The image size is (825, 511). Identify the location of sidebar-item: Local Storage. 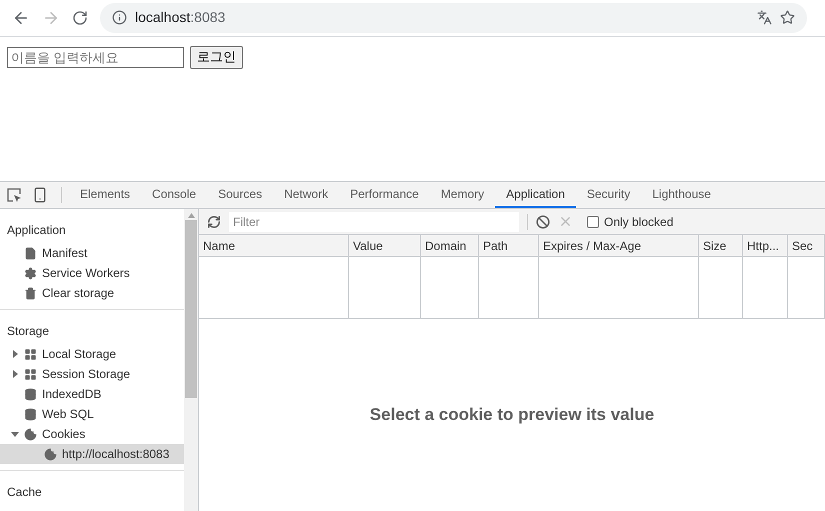
(92, 354).